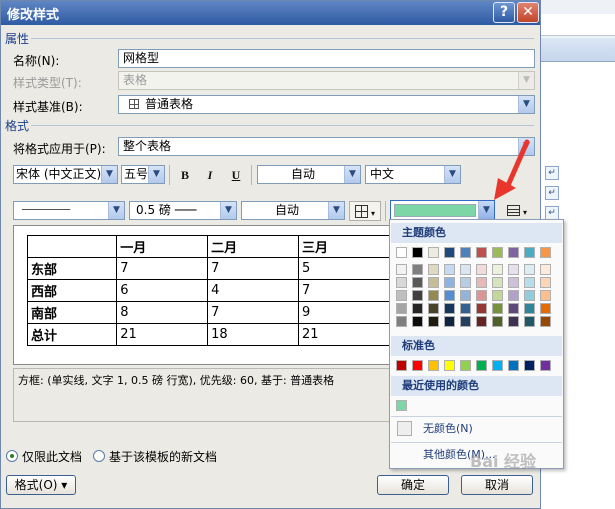 Image resolution: width=615 pixels, height=509 pixels. I want to click on base-style-select: 普通表格 ▼, so click(326, 104).